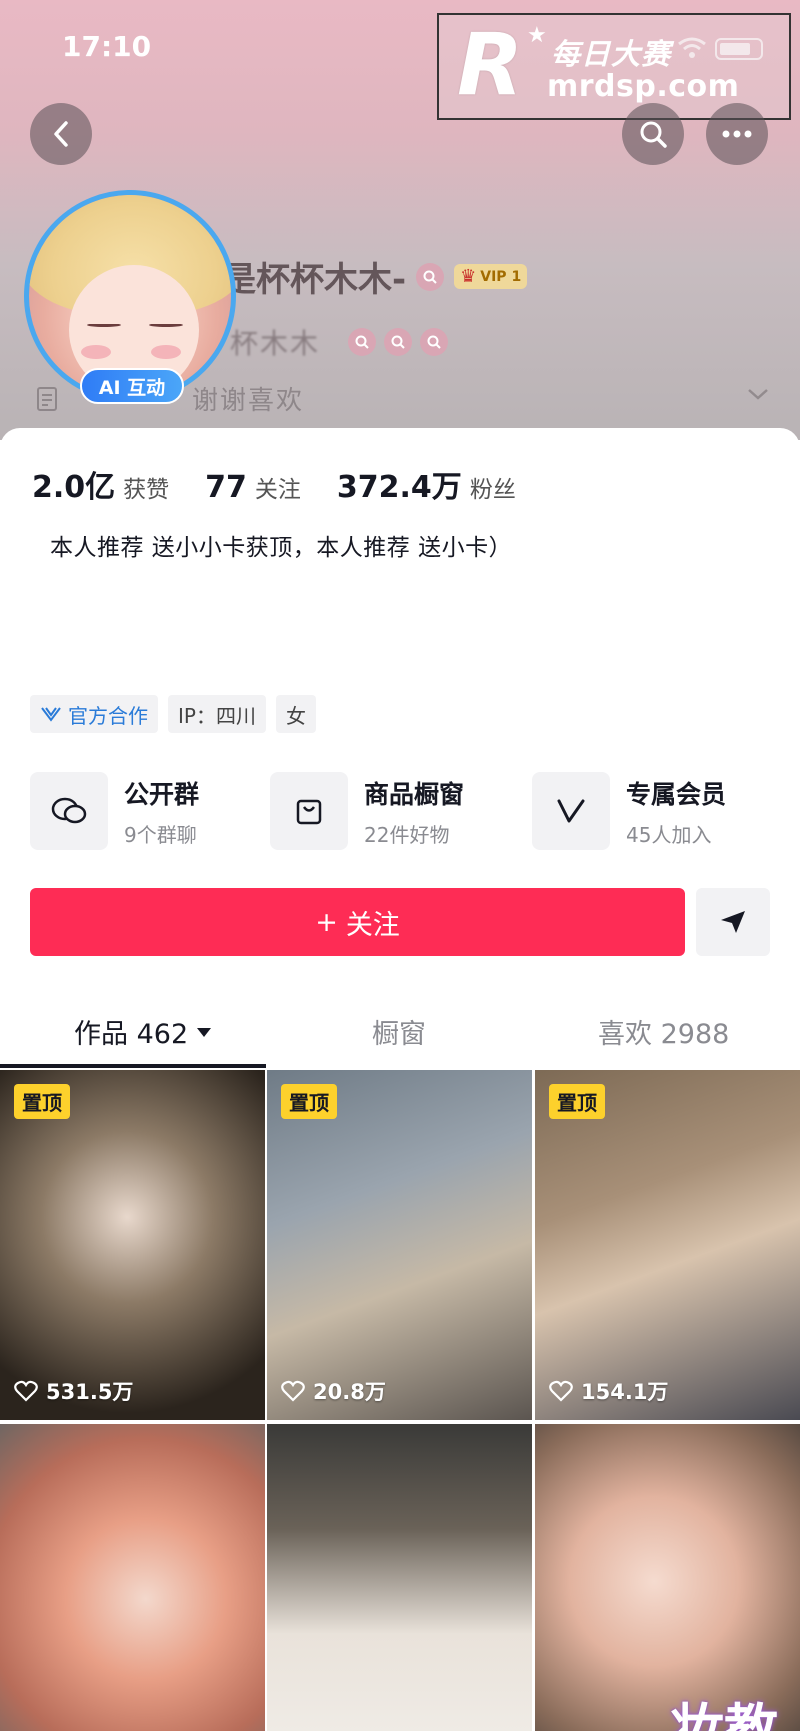 This screenshot has width=800, height=1731. What do you see at coordinates (724, 1714) in the screenshot?
I see `video-overlay-text: 妆教` at bounding box center [724, 1714].